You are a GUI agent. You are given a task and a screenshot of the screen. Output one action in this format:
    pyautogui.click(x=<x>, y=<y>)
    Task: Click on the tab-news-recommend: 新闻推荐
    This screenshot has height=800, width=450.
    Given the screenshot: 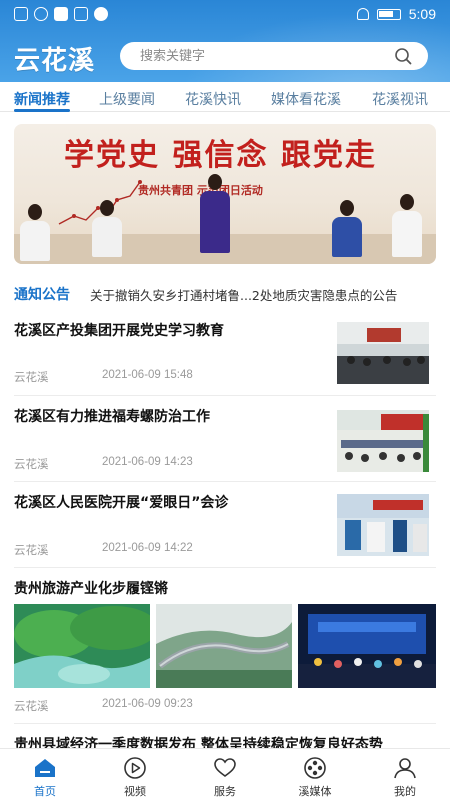 What is the action you would take?
    pyautogui.click(x=42, y=99)
    